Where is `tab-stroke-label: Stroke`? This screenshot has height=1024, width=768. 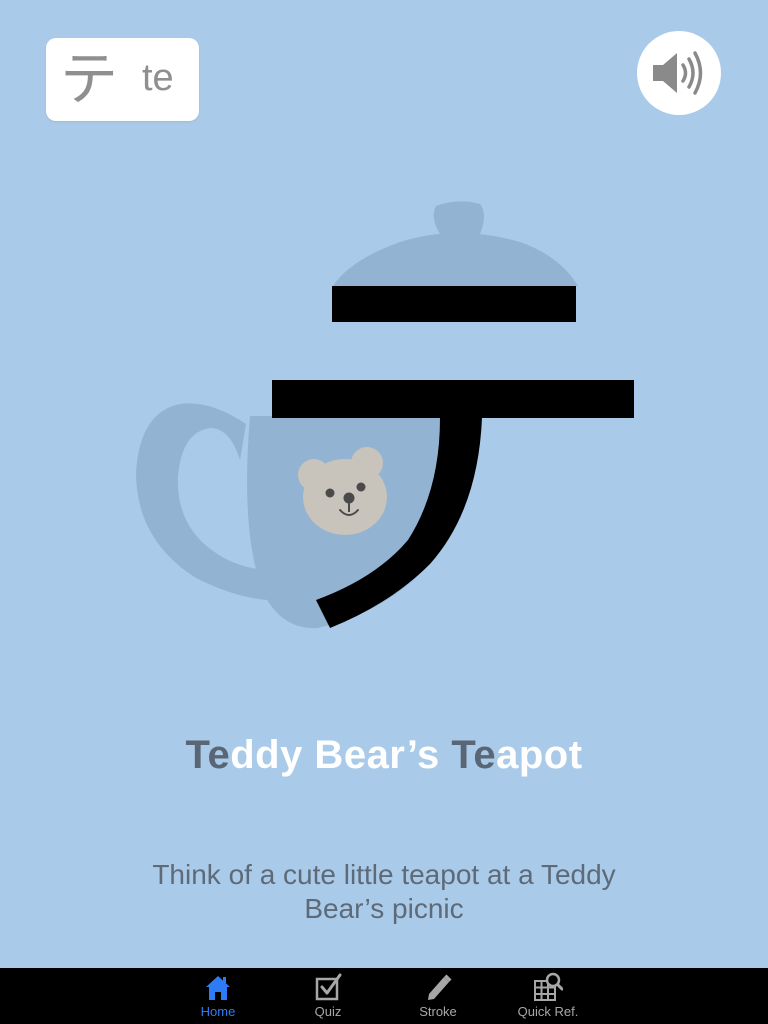 tab-stroke-label: Stroke is located at coordinates (438, 1011).